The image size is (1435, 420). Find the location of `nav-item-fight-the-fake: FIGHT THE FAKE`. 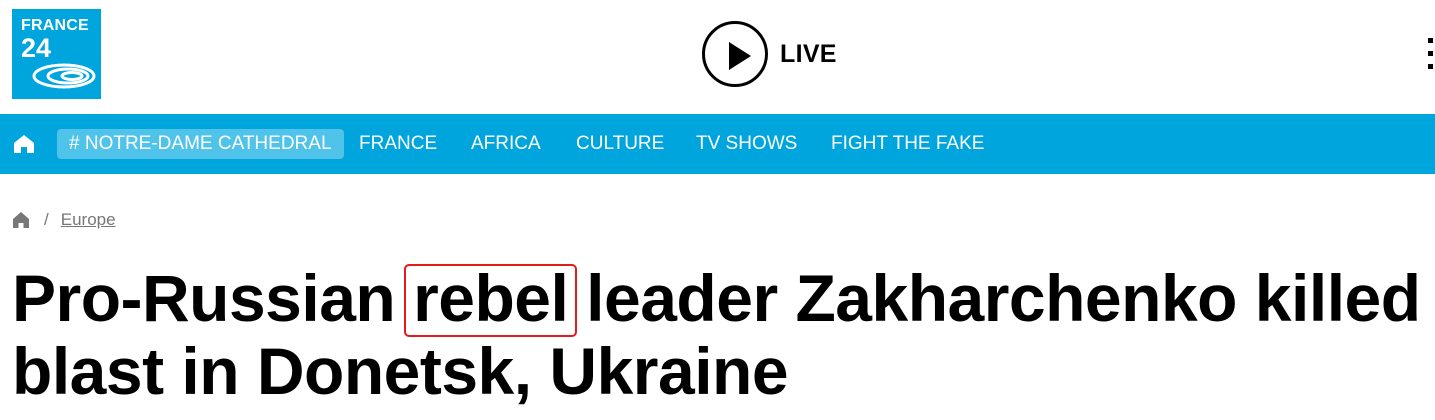

nav-item-fight-the-fake: FIGHT THE FAKE is located at coordinates (907, 144).